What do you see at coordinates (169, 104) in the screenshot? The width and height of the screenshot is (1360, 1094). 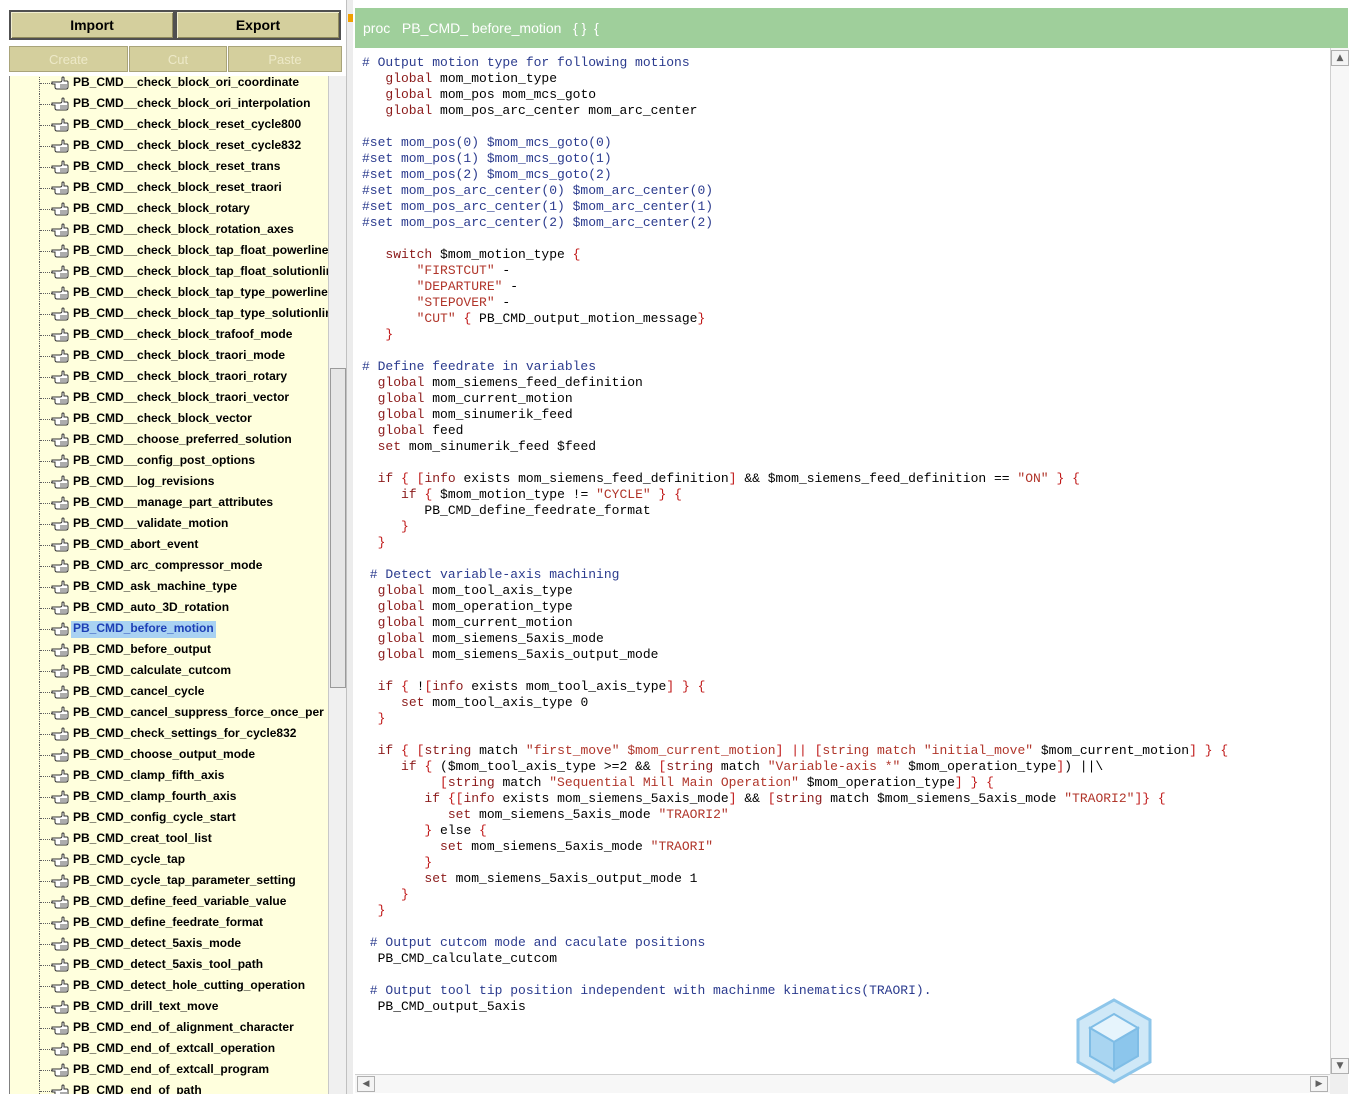 I see `tree-item: PB_CMD__check_block_ori_interpolation` at bounding box center [169, 104].